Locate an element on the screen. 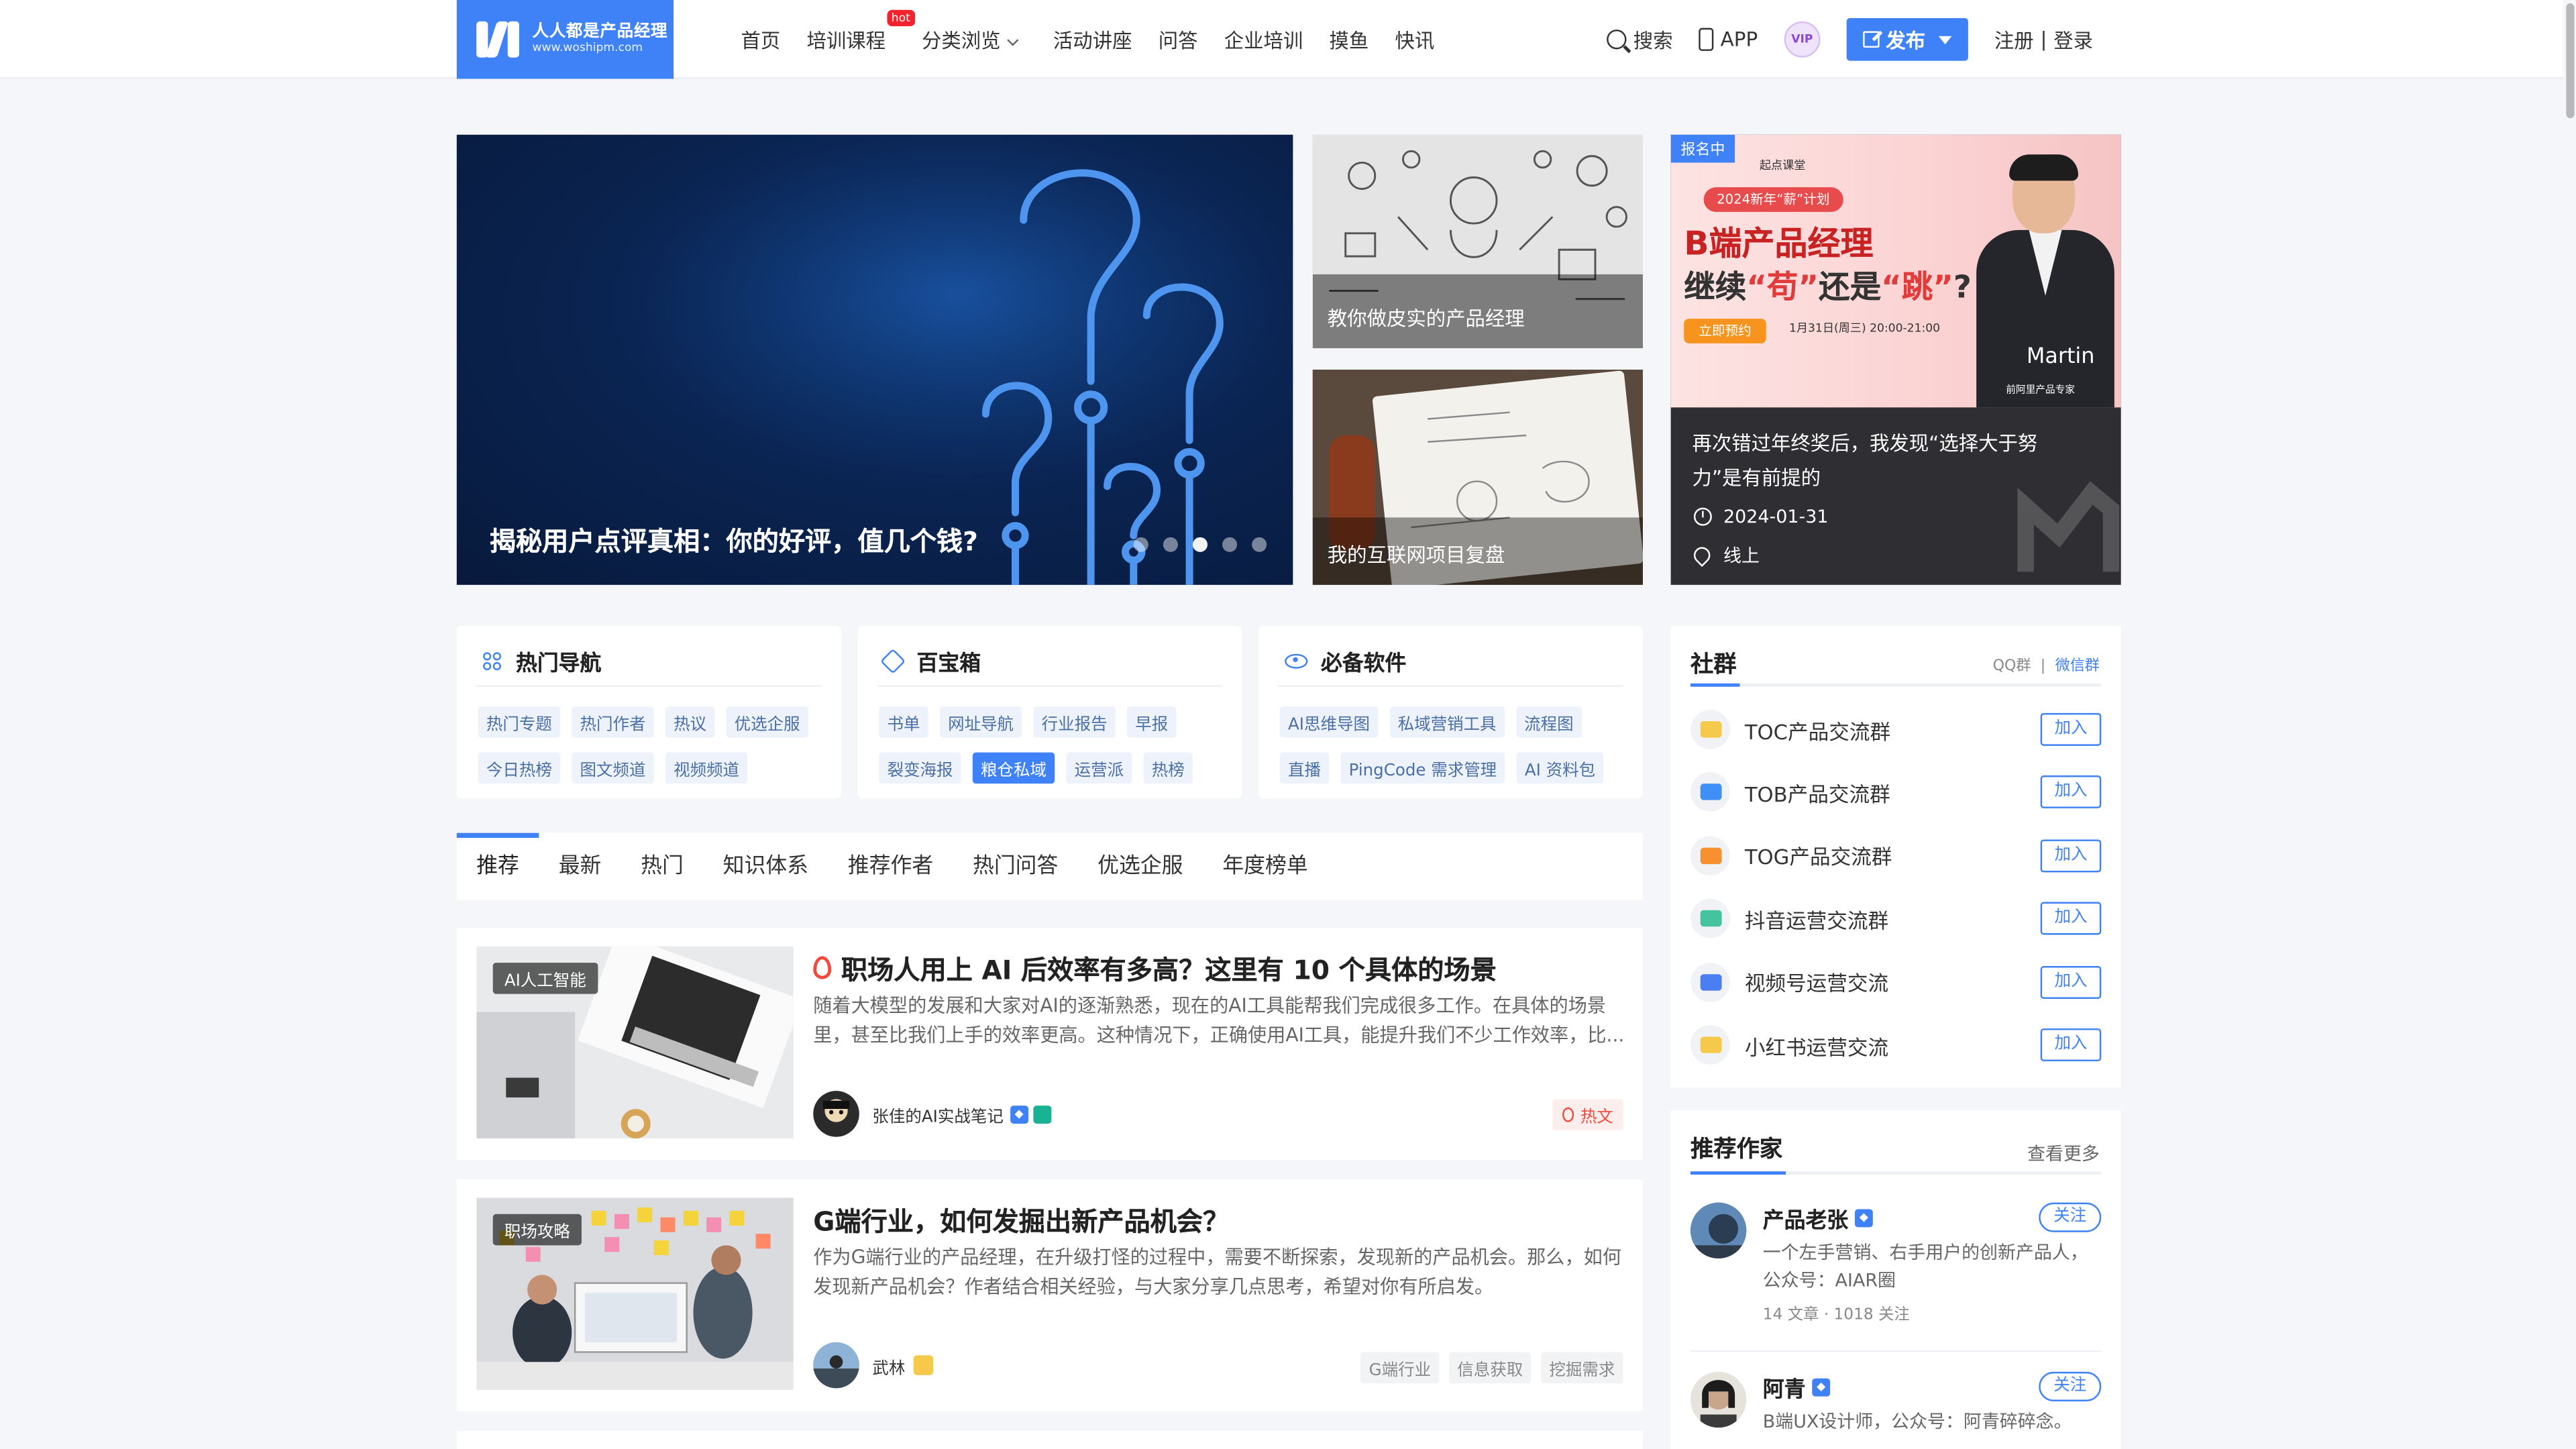  carousel-dots is located at coordinates (1193, 544).